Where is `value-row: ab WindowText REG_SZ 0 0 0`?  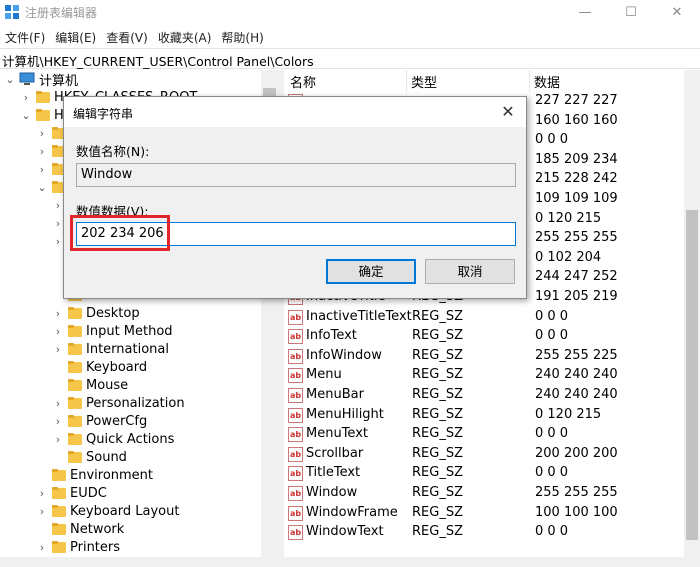 value-row: ab WindowText REG_SZ 0 0 0 is located at coordinates (484, 533).